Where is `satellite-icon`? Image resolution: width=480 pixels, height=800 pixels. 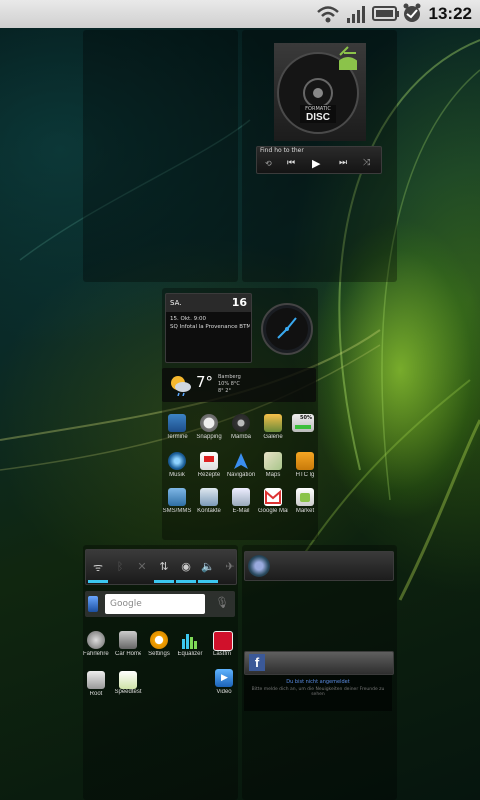 satellite-icon is located at coordinates (96, 640).